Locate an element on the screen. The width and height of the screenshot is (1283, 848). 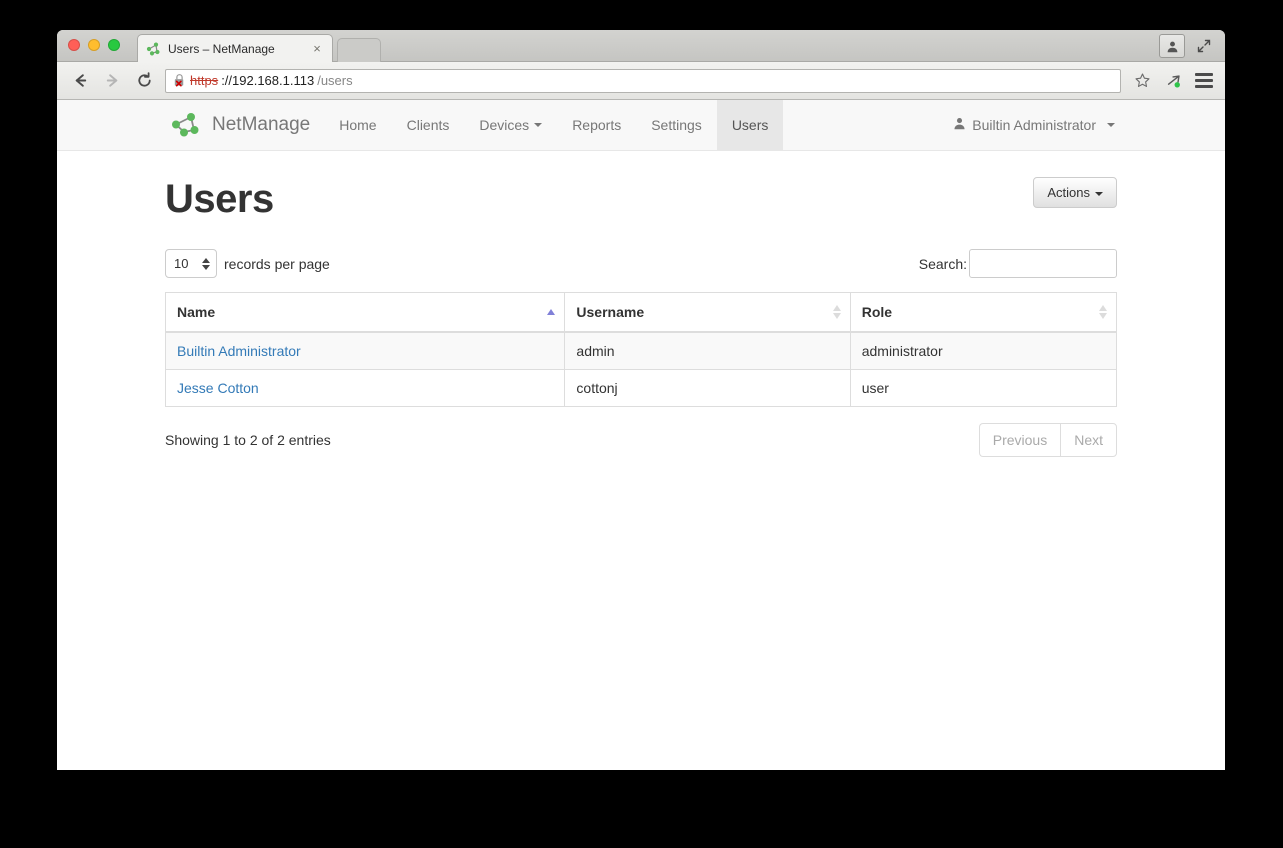
user-link: Builtin Administrator is located at coordinates (239, 351).